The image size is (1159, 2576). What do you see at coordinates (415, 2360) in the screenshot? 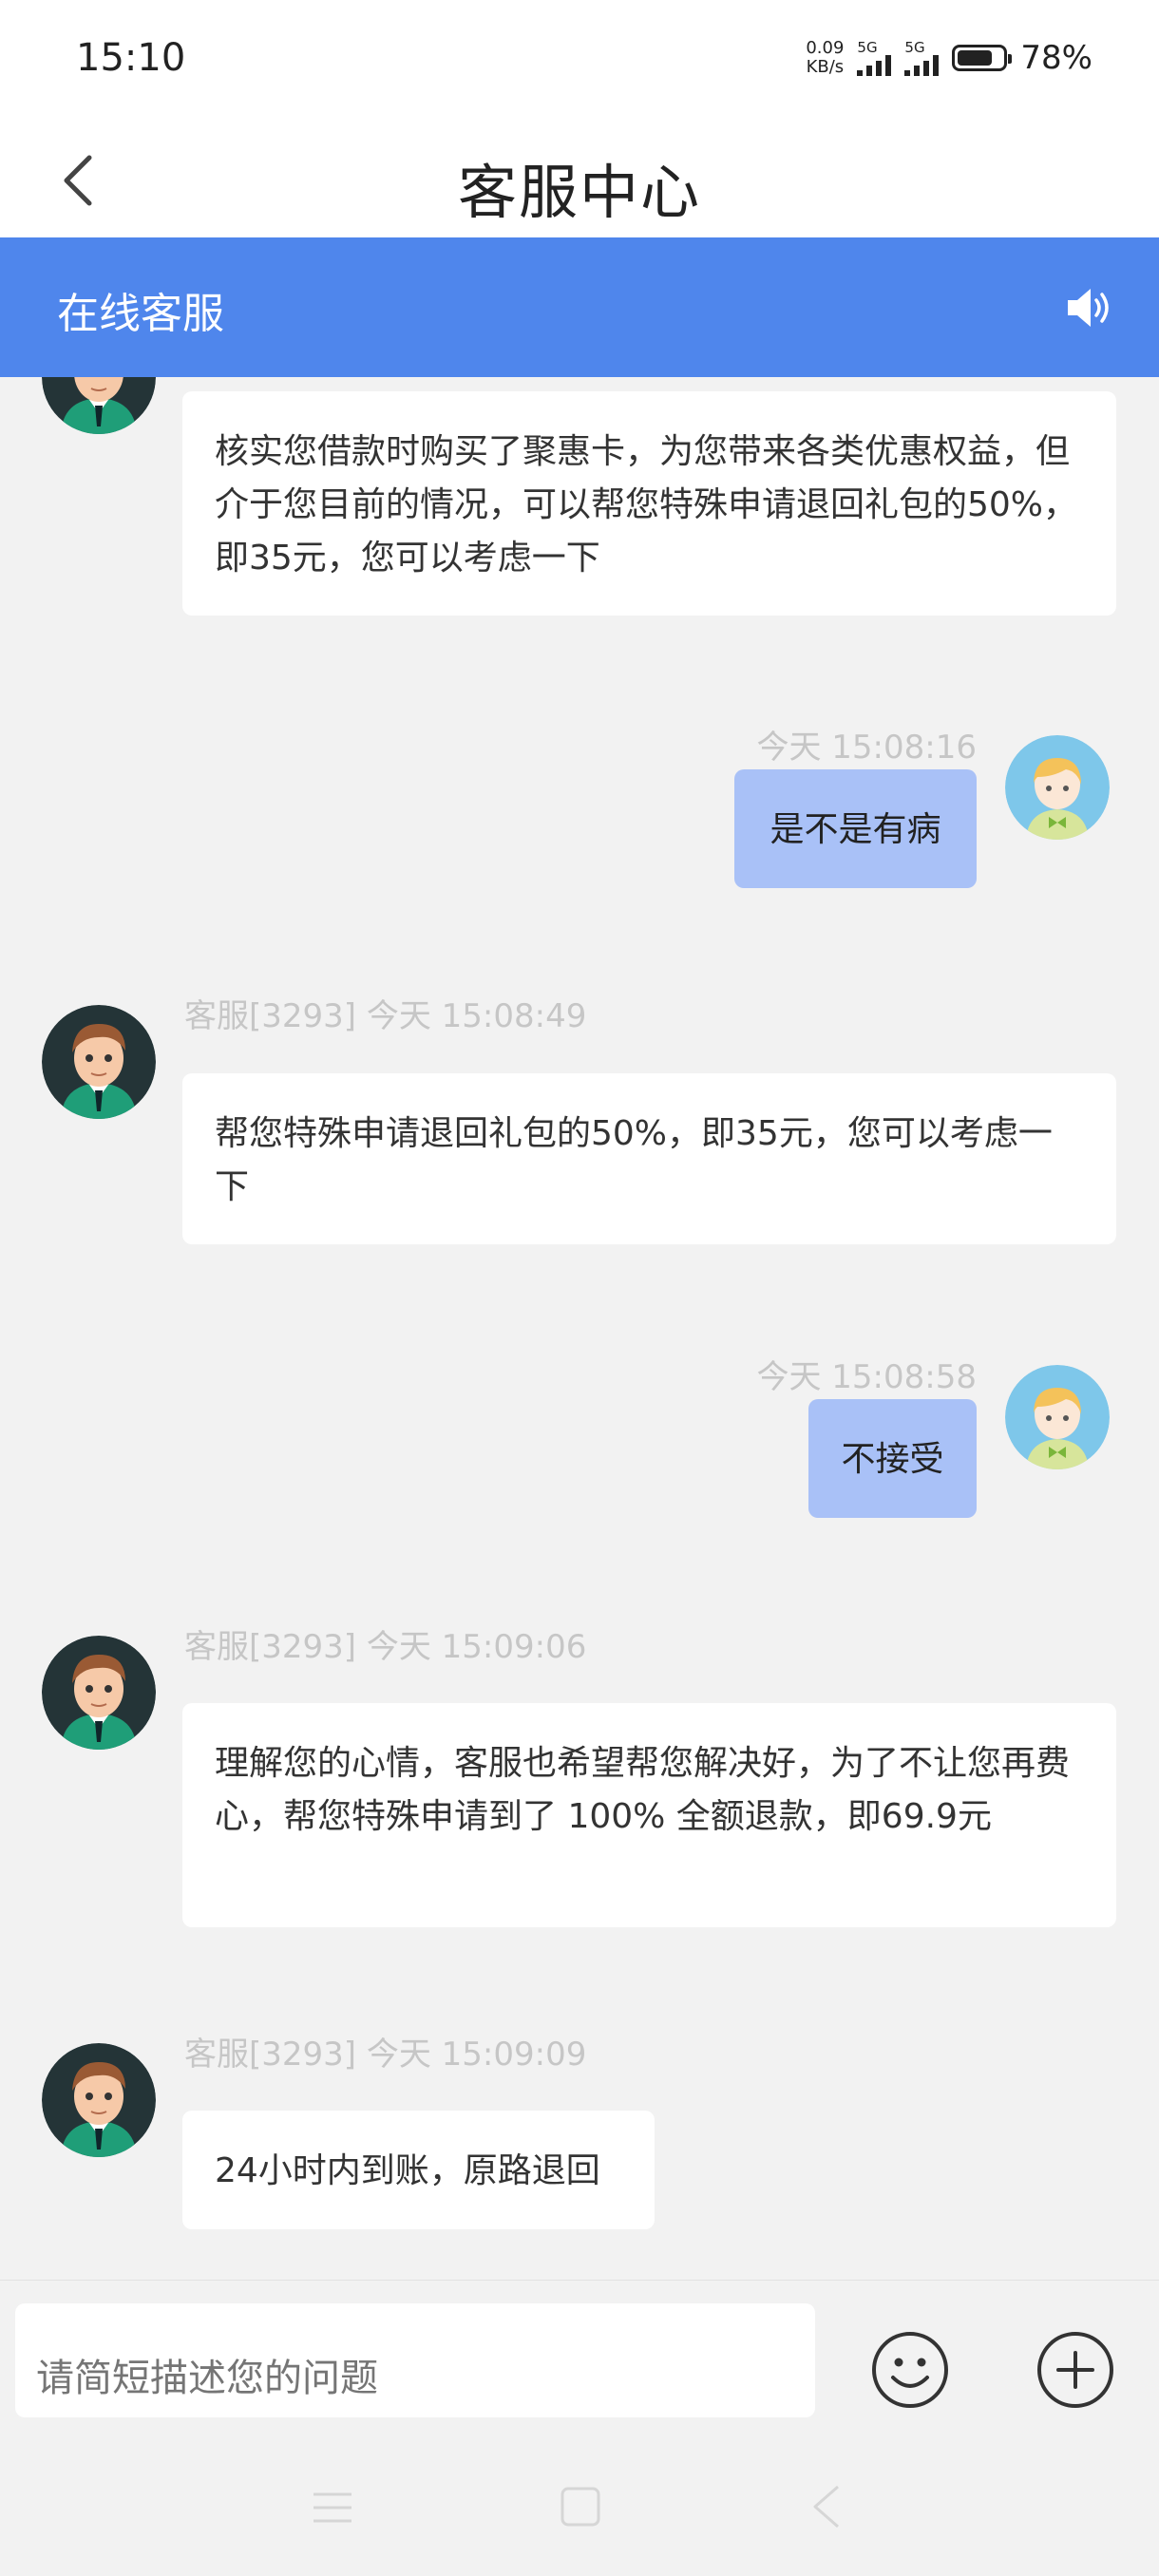
I see `message-input` at bounding box center [415, 2360].